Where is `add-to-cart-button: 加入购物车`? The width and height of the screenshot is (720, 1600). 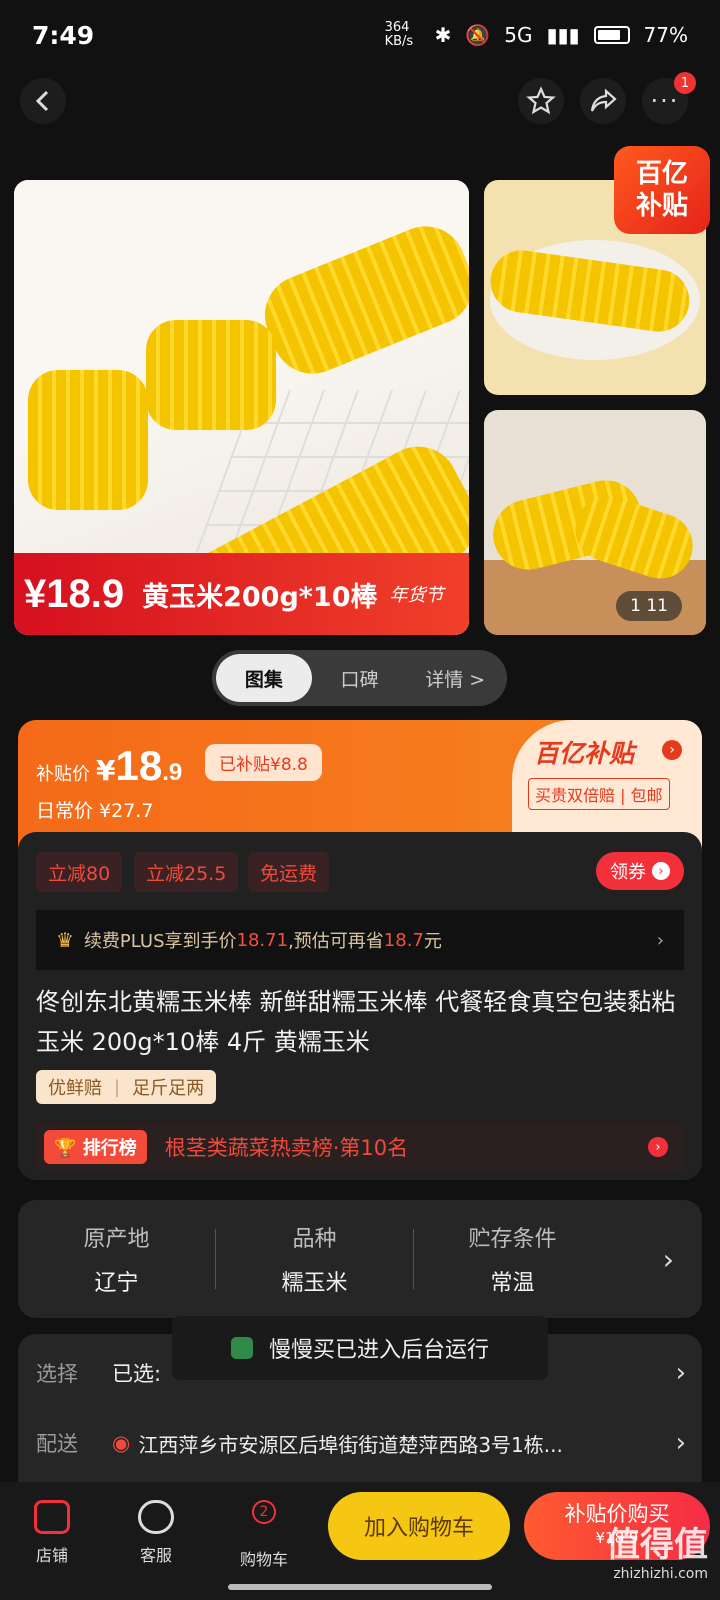
add-to-cart-button: 加入购物车 is located at coordinates (419, 1526).